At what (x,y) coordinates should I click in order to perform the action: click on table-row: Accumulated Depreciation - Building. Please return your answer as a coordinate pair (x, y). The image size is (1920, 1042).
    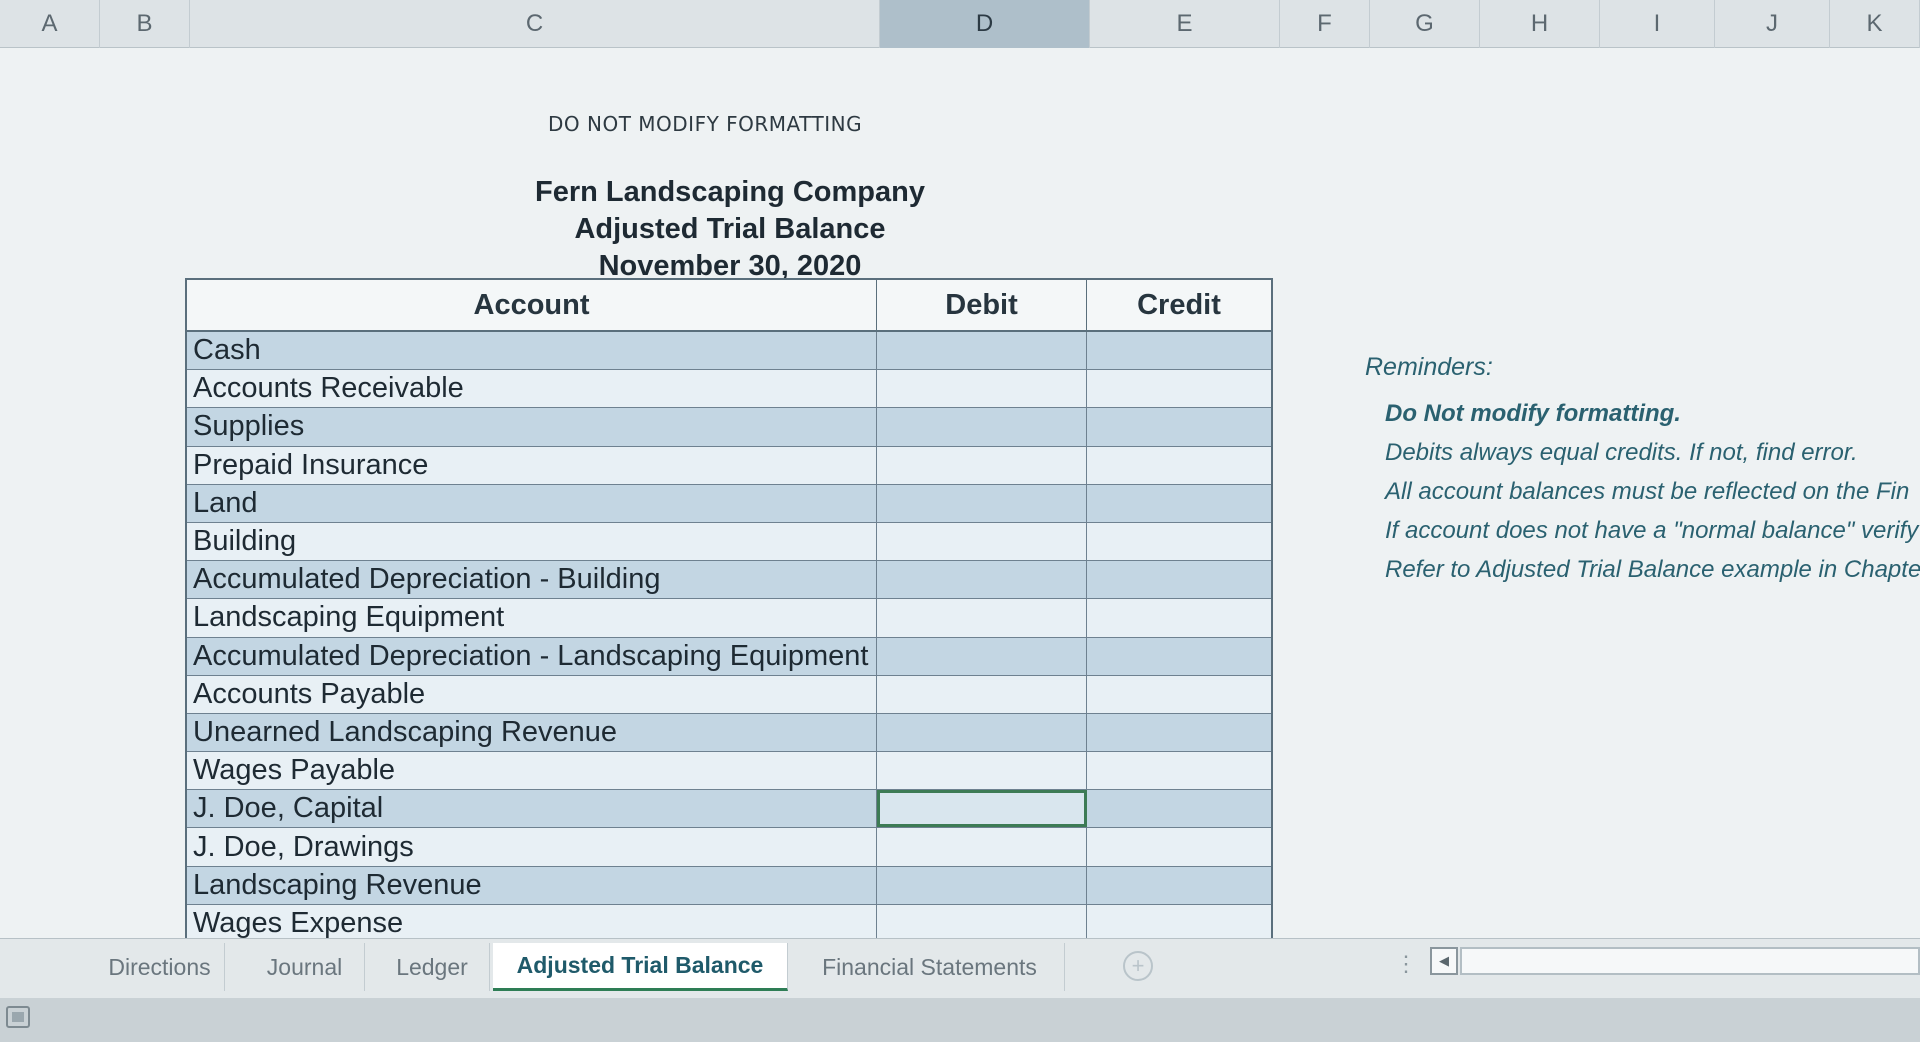
    Looking at the image, I should click on (729, 580).